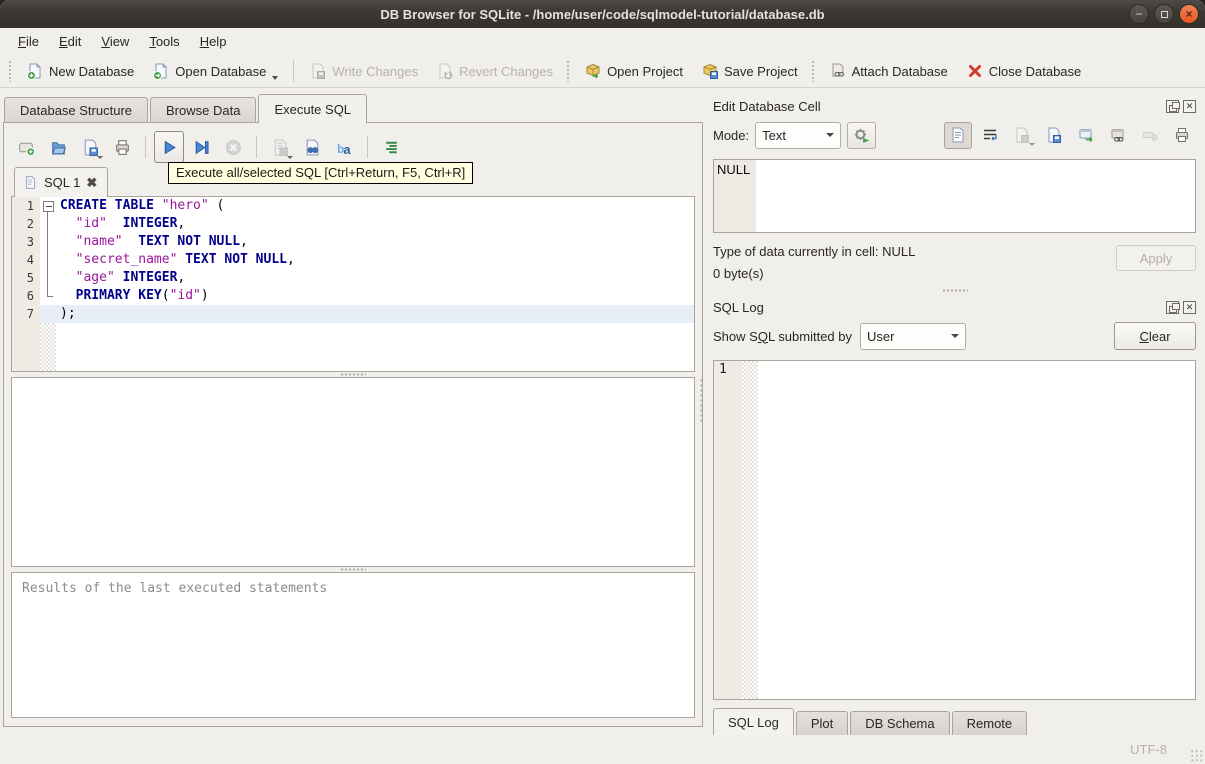 The width and height of the screenshot is (1205, 764). What do you see at coordinates (1182, 135) in the screenshot?
I see `print-cell-button` at bounding box center [1182, 135].